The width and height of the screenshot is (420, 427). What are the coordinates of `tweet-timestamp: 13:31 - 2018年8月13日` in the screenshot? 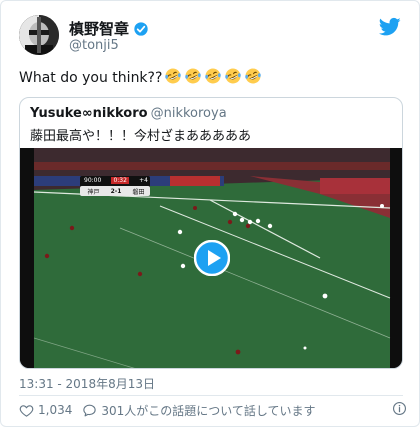 It's located at (87, 383).